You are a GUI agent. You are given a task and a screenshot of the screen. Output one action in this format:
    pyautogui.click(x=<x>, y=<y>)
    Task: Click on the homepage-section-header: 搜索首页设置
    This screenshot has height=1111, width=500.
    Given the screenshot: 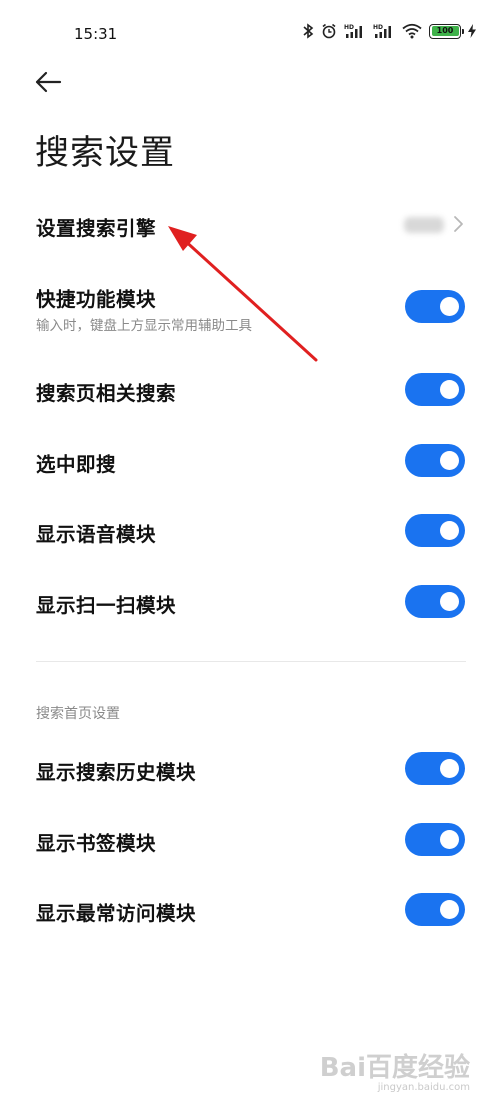 What is the action you would take?
    pyautogui.click(x=78, y=714)
    